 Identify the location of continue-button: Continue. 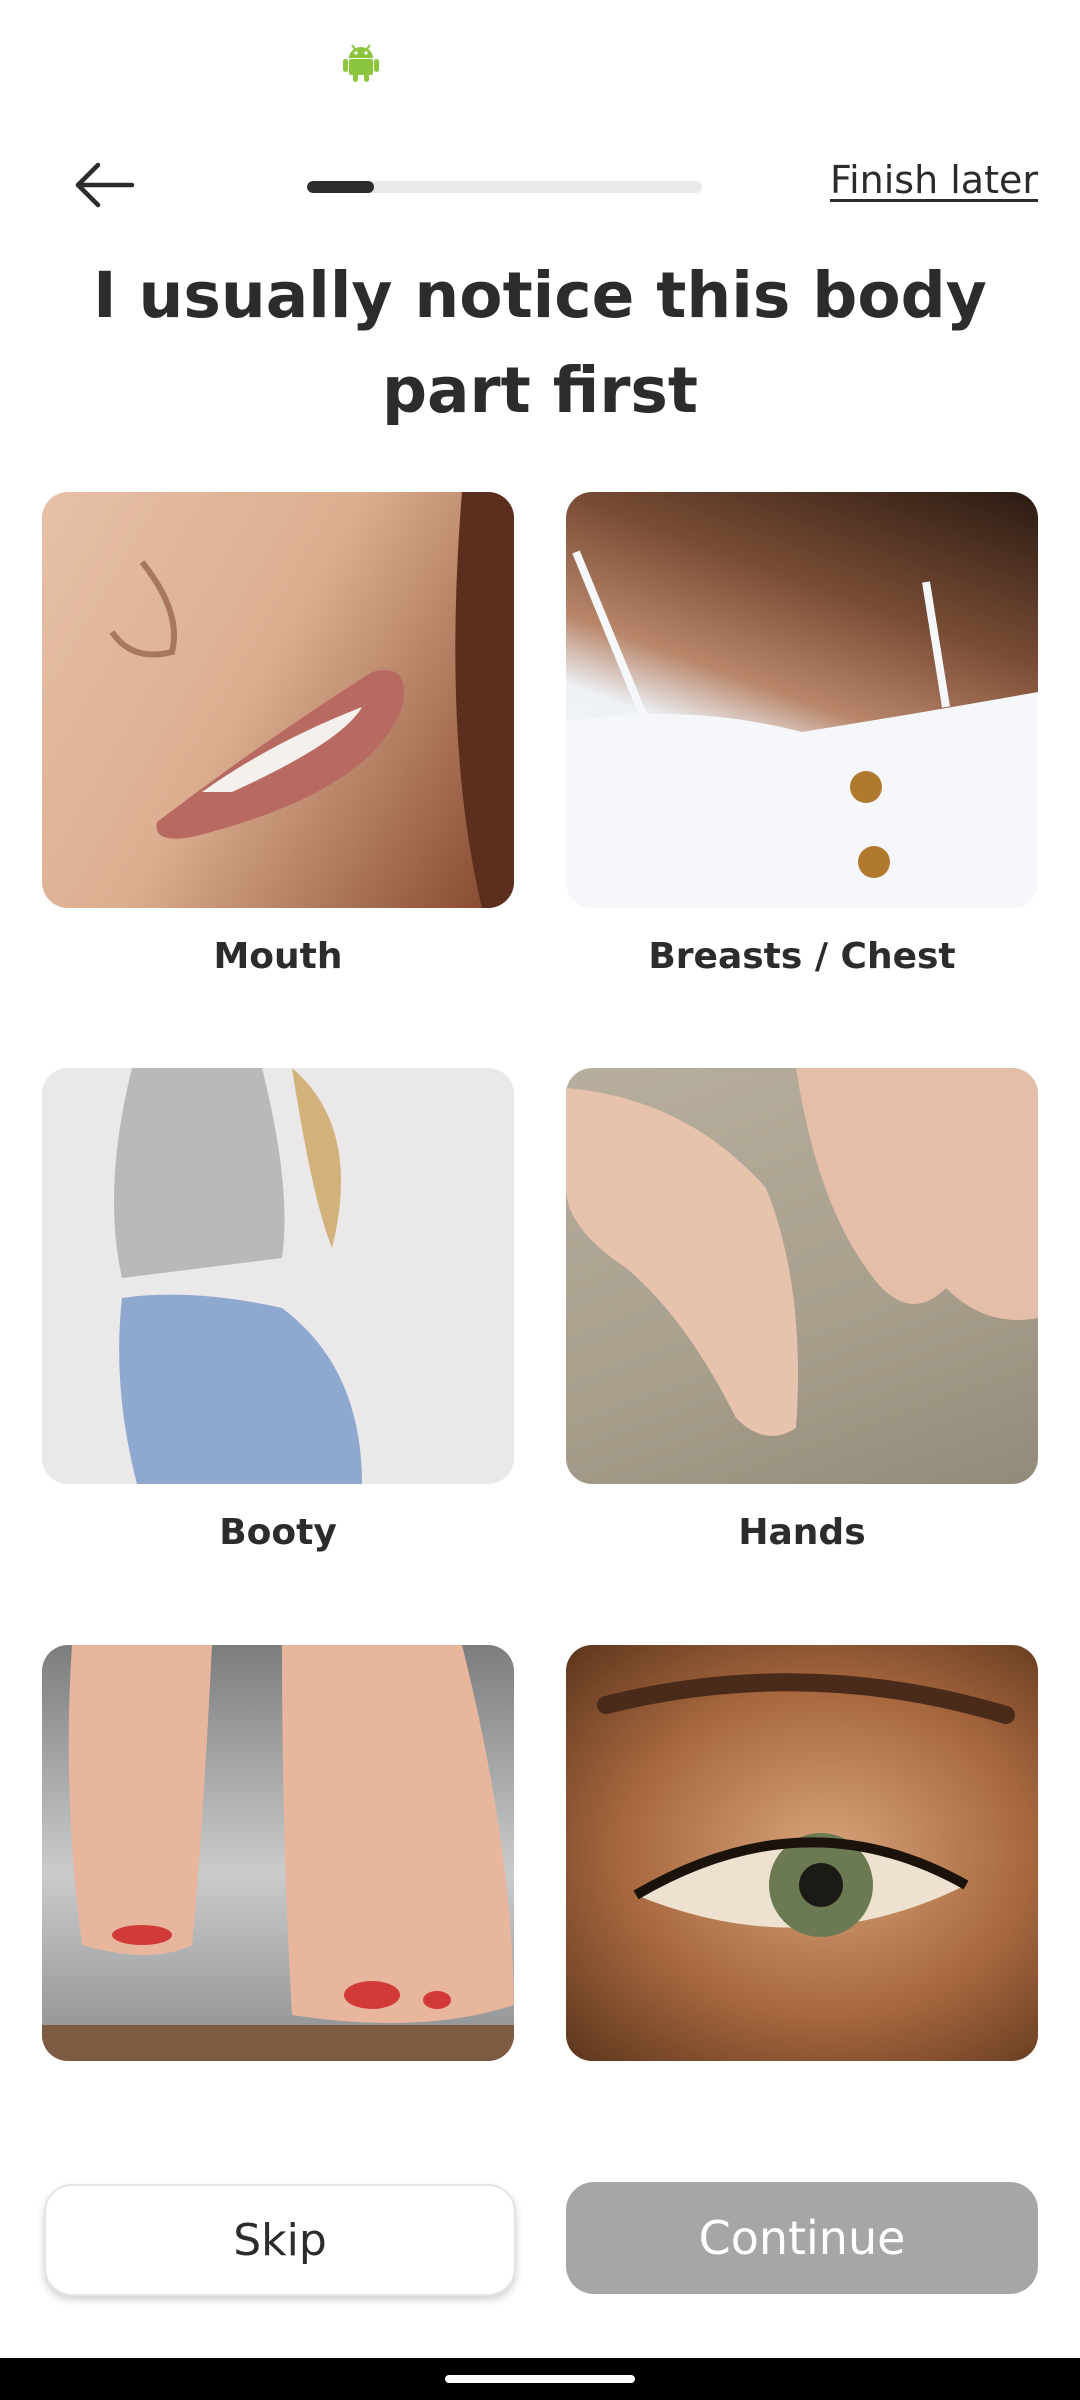
(802, 2238).